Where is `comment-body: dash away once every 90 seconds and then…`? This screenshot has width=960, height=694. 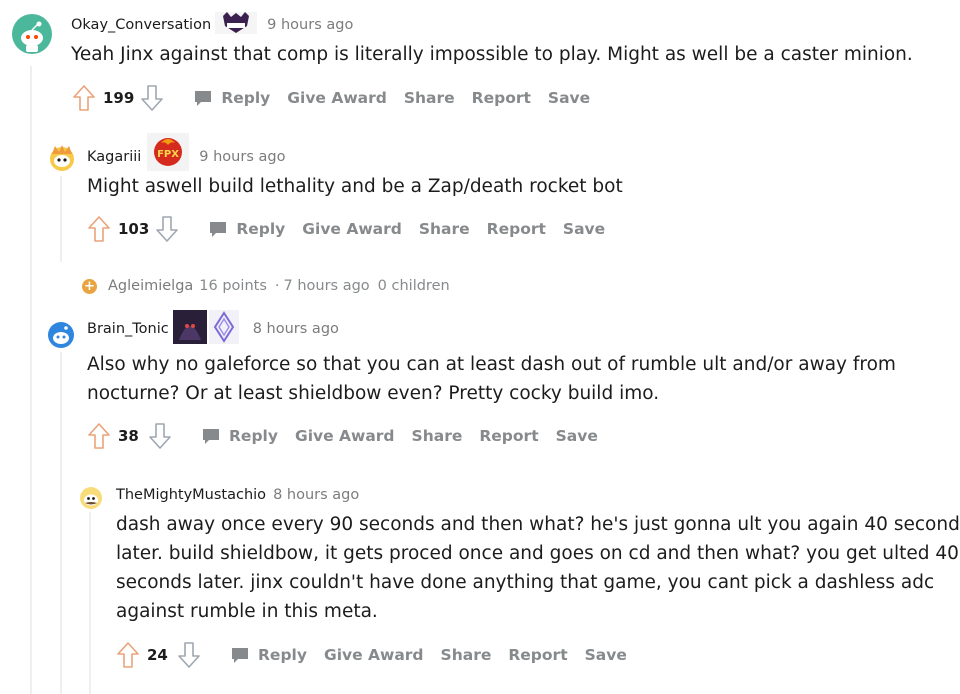 comment-body: dash away once every 90 seconds and then… is located at coordinates (538, 568).